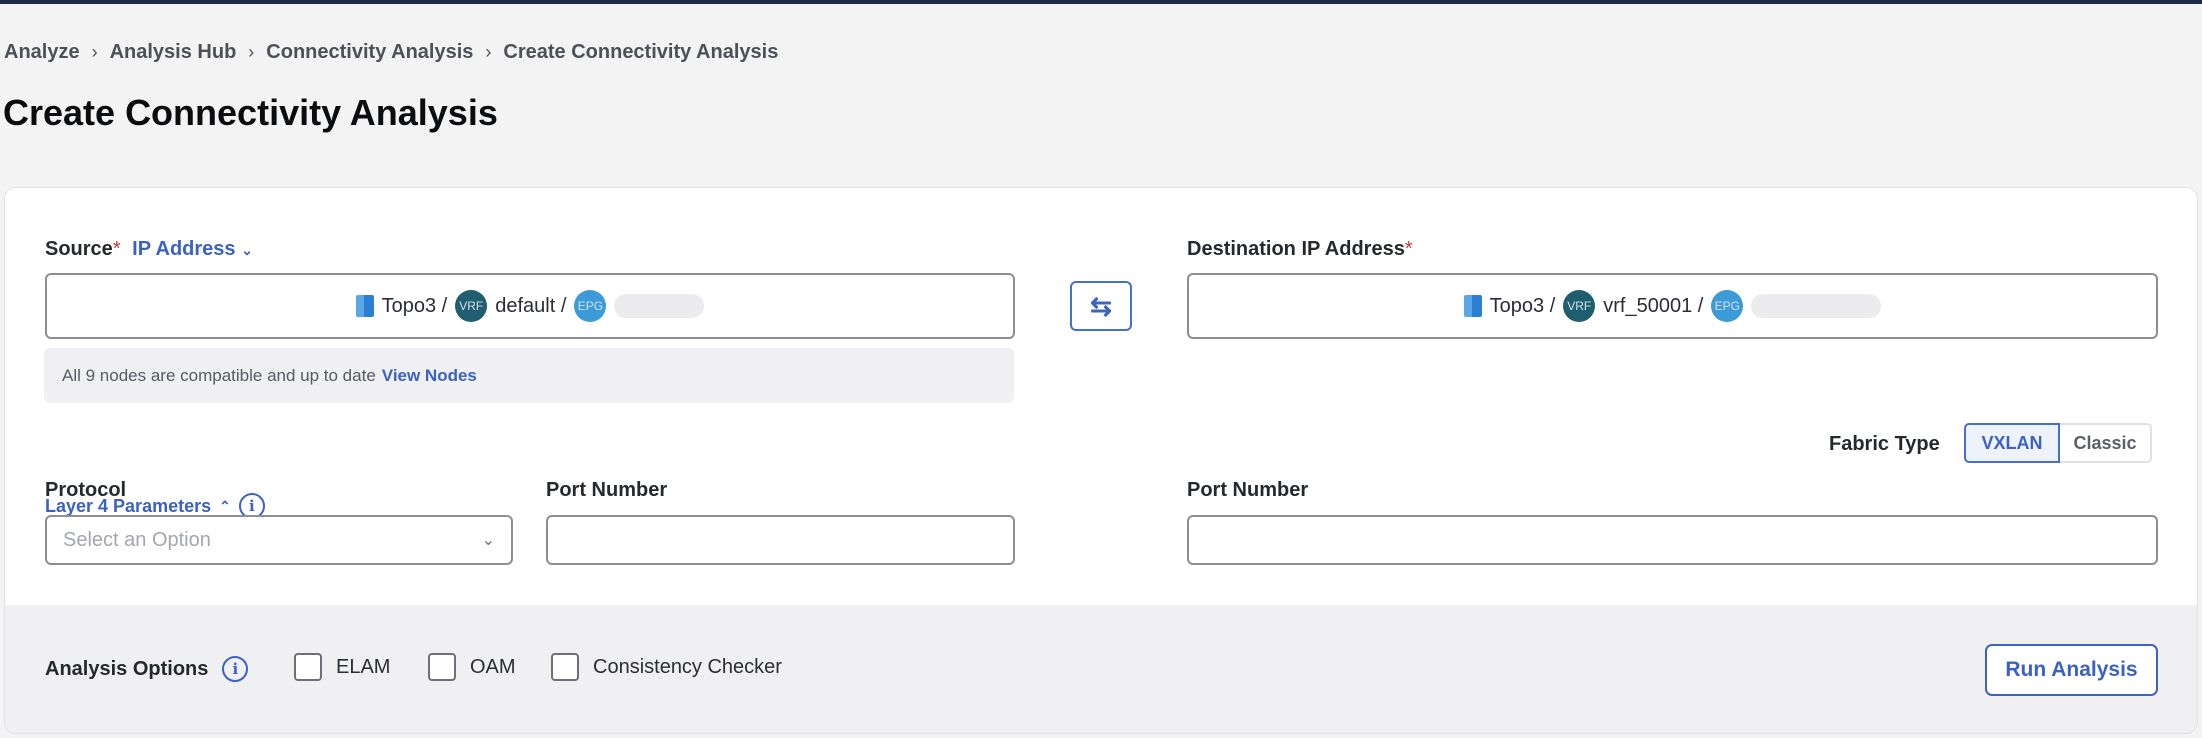  I want to click on source-type-dropdown: IP Address ⌄, so click(192, 249).